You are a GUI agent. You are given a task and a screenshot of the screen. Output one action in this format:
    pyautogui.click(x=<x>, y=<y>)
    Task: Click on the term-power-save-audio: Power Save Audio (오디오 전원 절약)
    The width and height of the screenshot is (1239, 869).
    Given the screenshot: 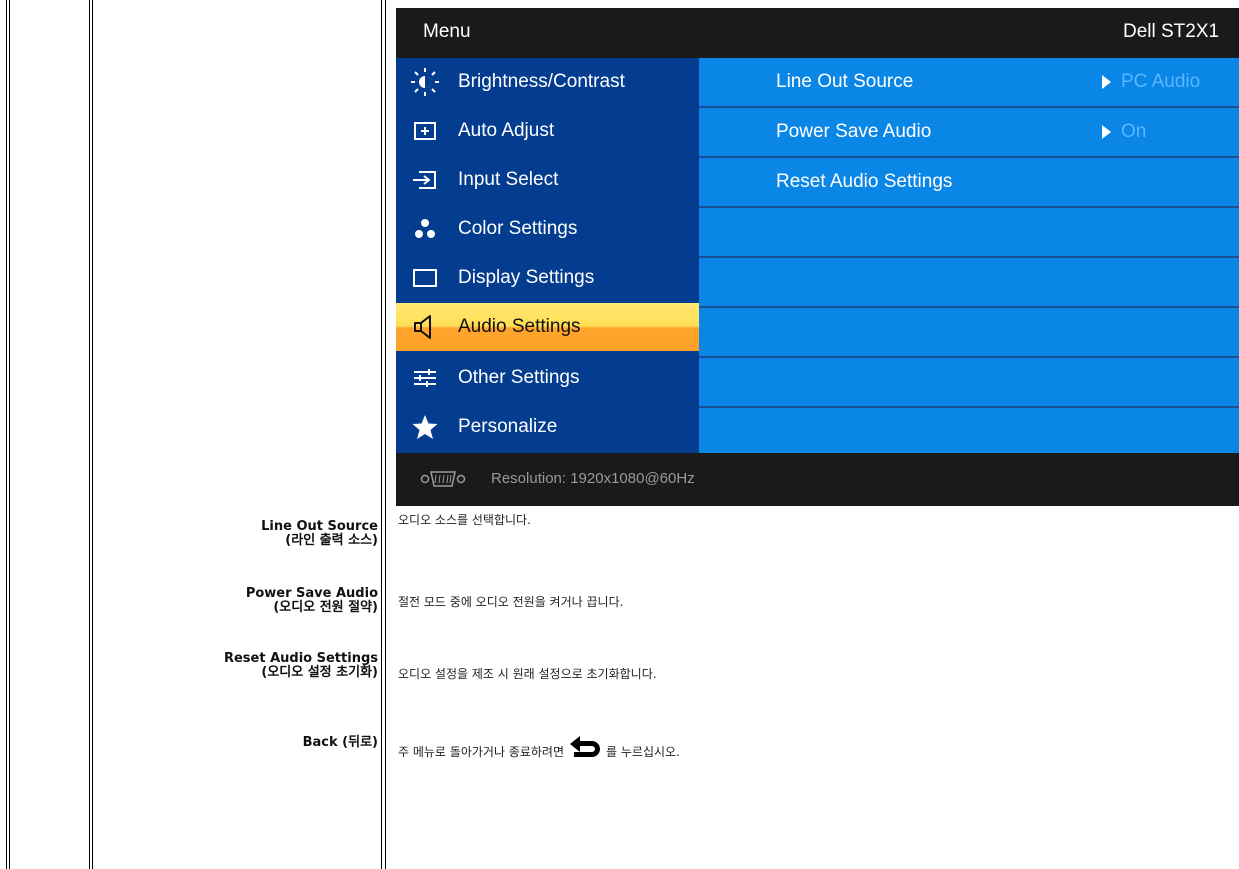 What is the action you would take?
    pyautogui.click(x=312, y=601)
    